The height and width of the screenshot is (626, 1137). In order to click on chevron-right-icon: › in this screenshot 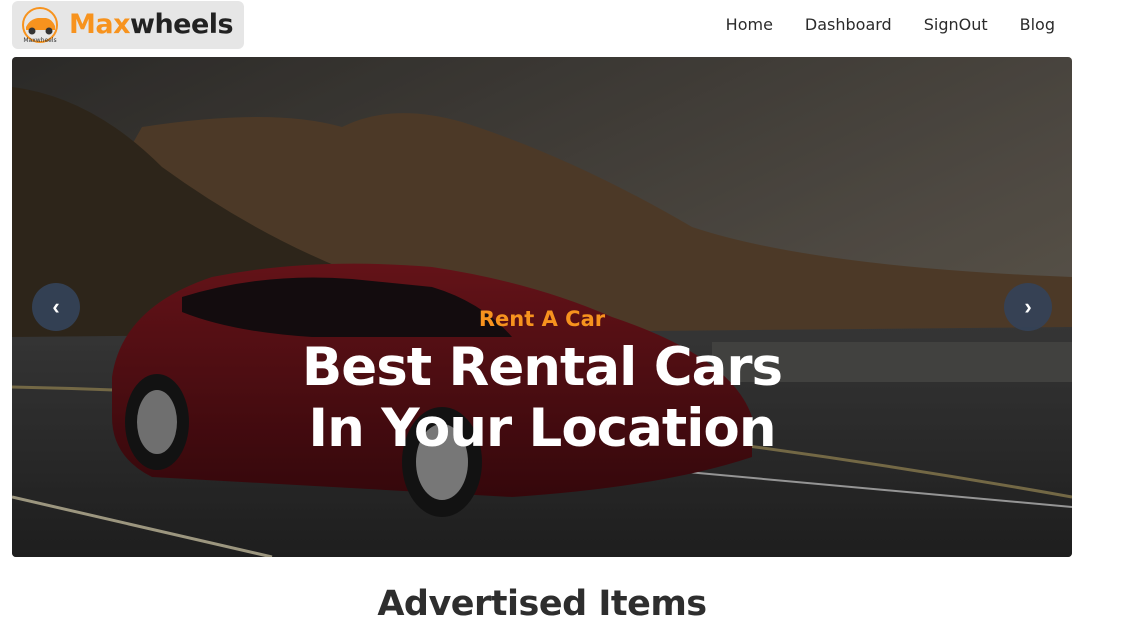, I will do `click(1028, 306)`.